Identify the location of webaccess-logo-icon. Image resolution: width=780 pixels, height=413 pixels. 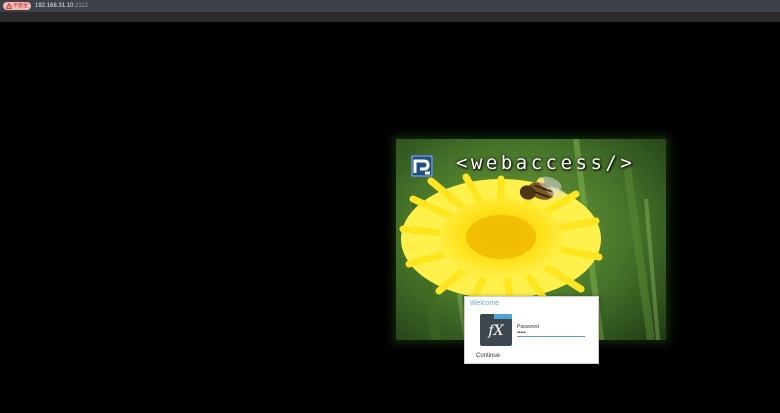
(422, 166).